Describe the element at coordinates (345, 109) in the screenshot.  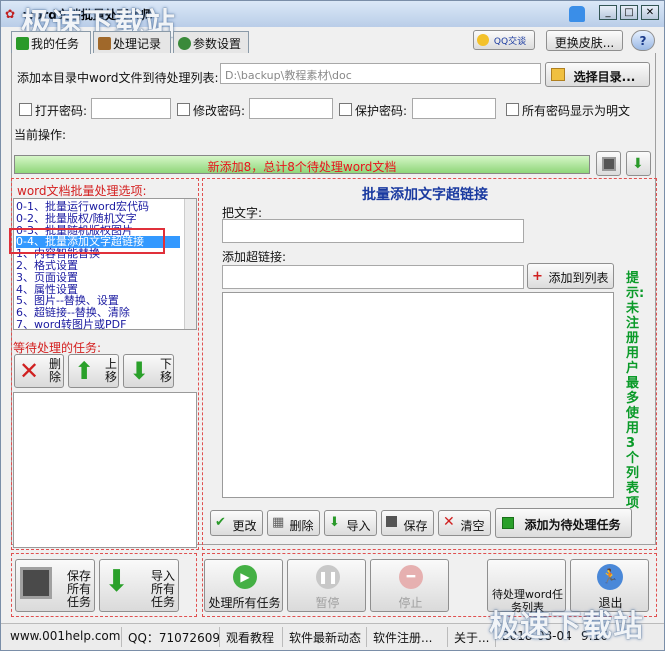
I see `protect-password-checkbox` at that location.